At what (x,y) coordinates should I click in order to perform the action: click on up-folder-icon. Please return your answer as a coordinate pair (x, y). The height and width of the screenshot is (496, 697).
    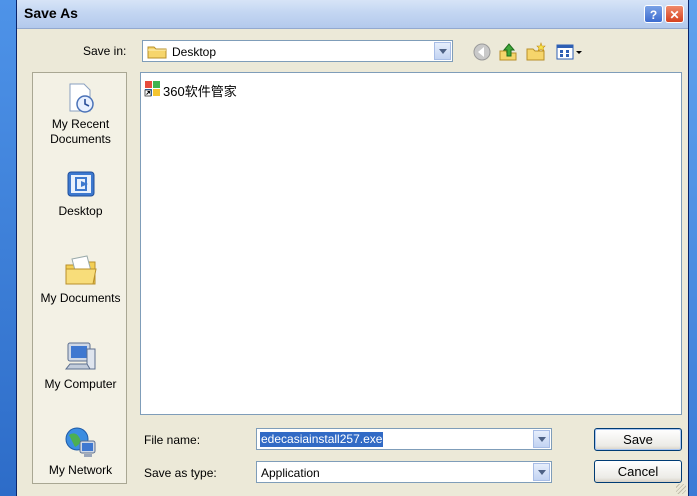
    Looking at the image, I should click on (508, 52).